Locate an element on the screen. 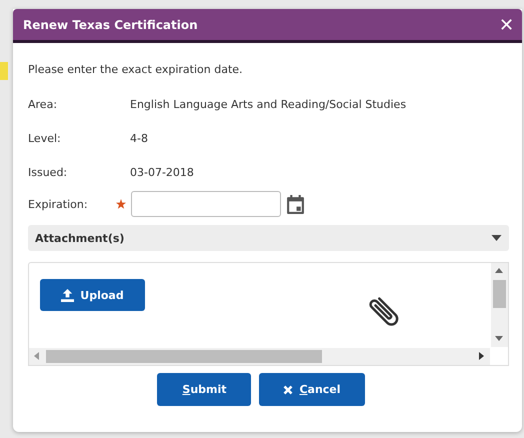 The height and width of the screenshot is (438, 524). vertical-scrollbar is located at coordinates (499, 305).